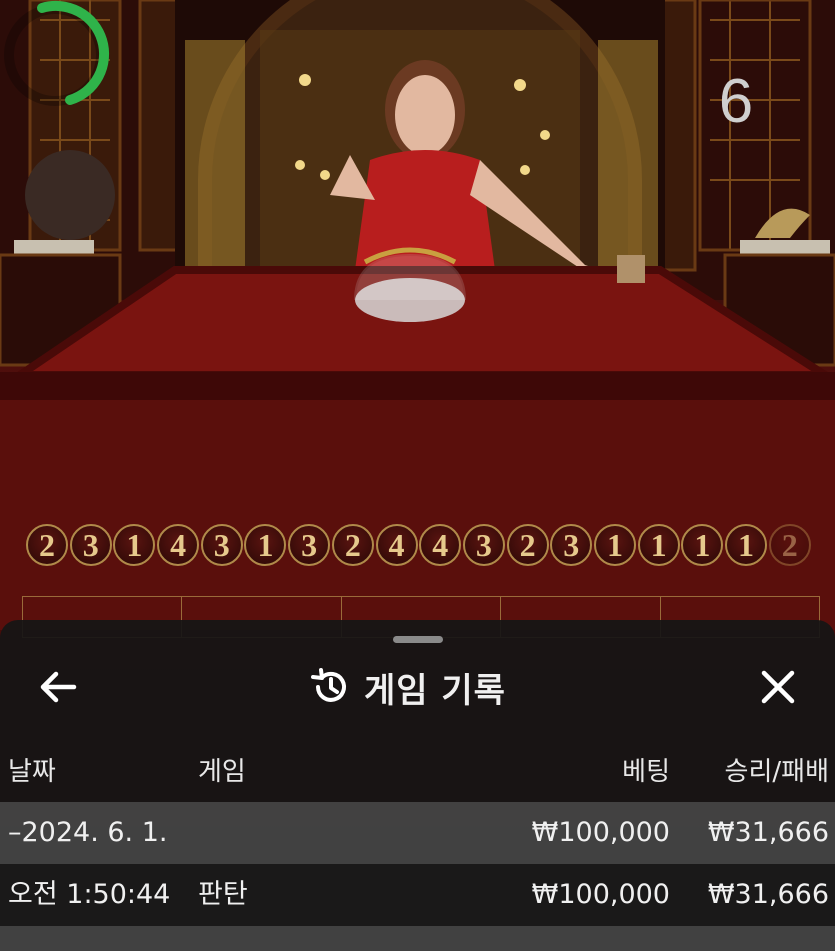 The height and width of the screenshot is (951, 835). Describe the element at coordinates (89, 894) in the screenshot. I see `row-date: 오전 1:50:44` at that location.